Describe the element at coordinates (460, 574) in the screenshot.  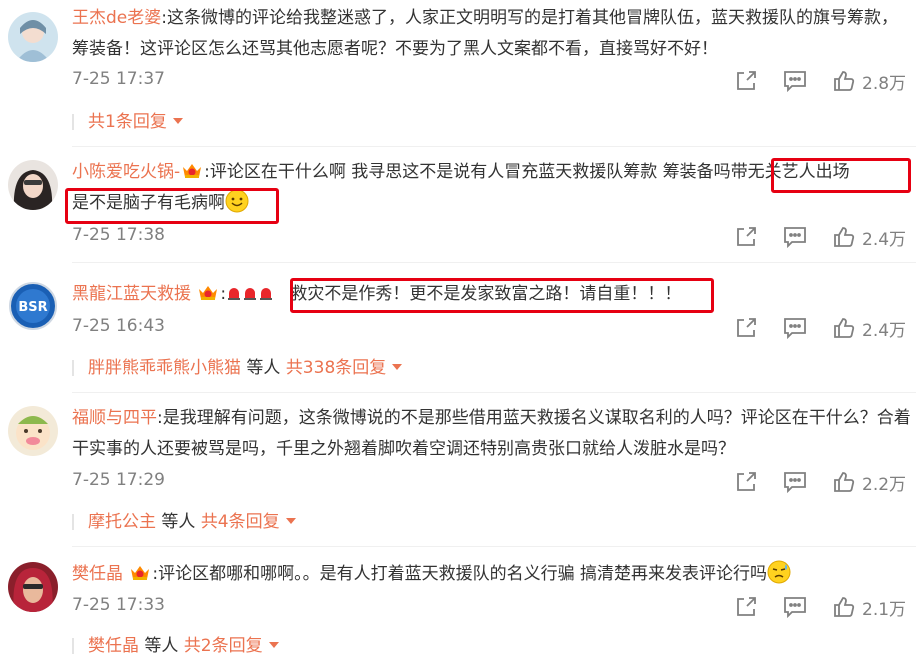
I see `comment-text: :评论区都哪和哪啊。。是有人打着蓝天救援队的名义行骗 搞清楚再来发表评论行吗` at that location.